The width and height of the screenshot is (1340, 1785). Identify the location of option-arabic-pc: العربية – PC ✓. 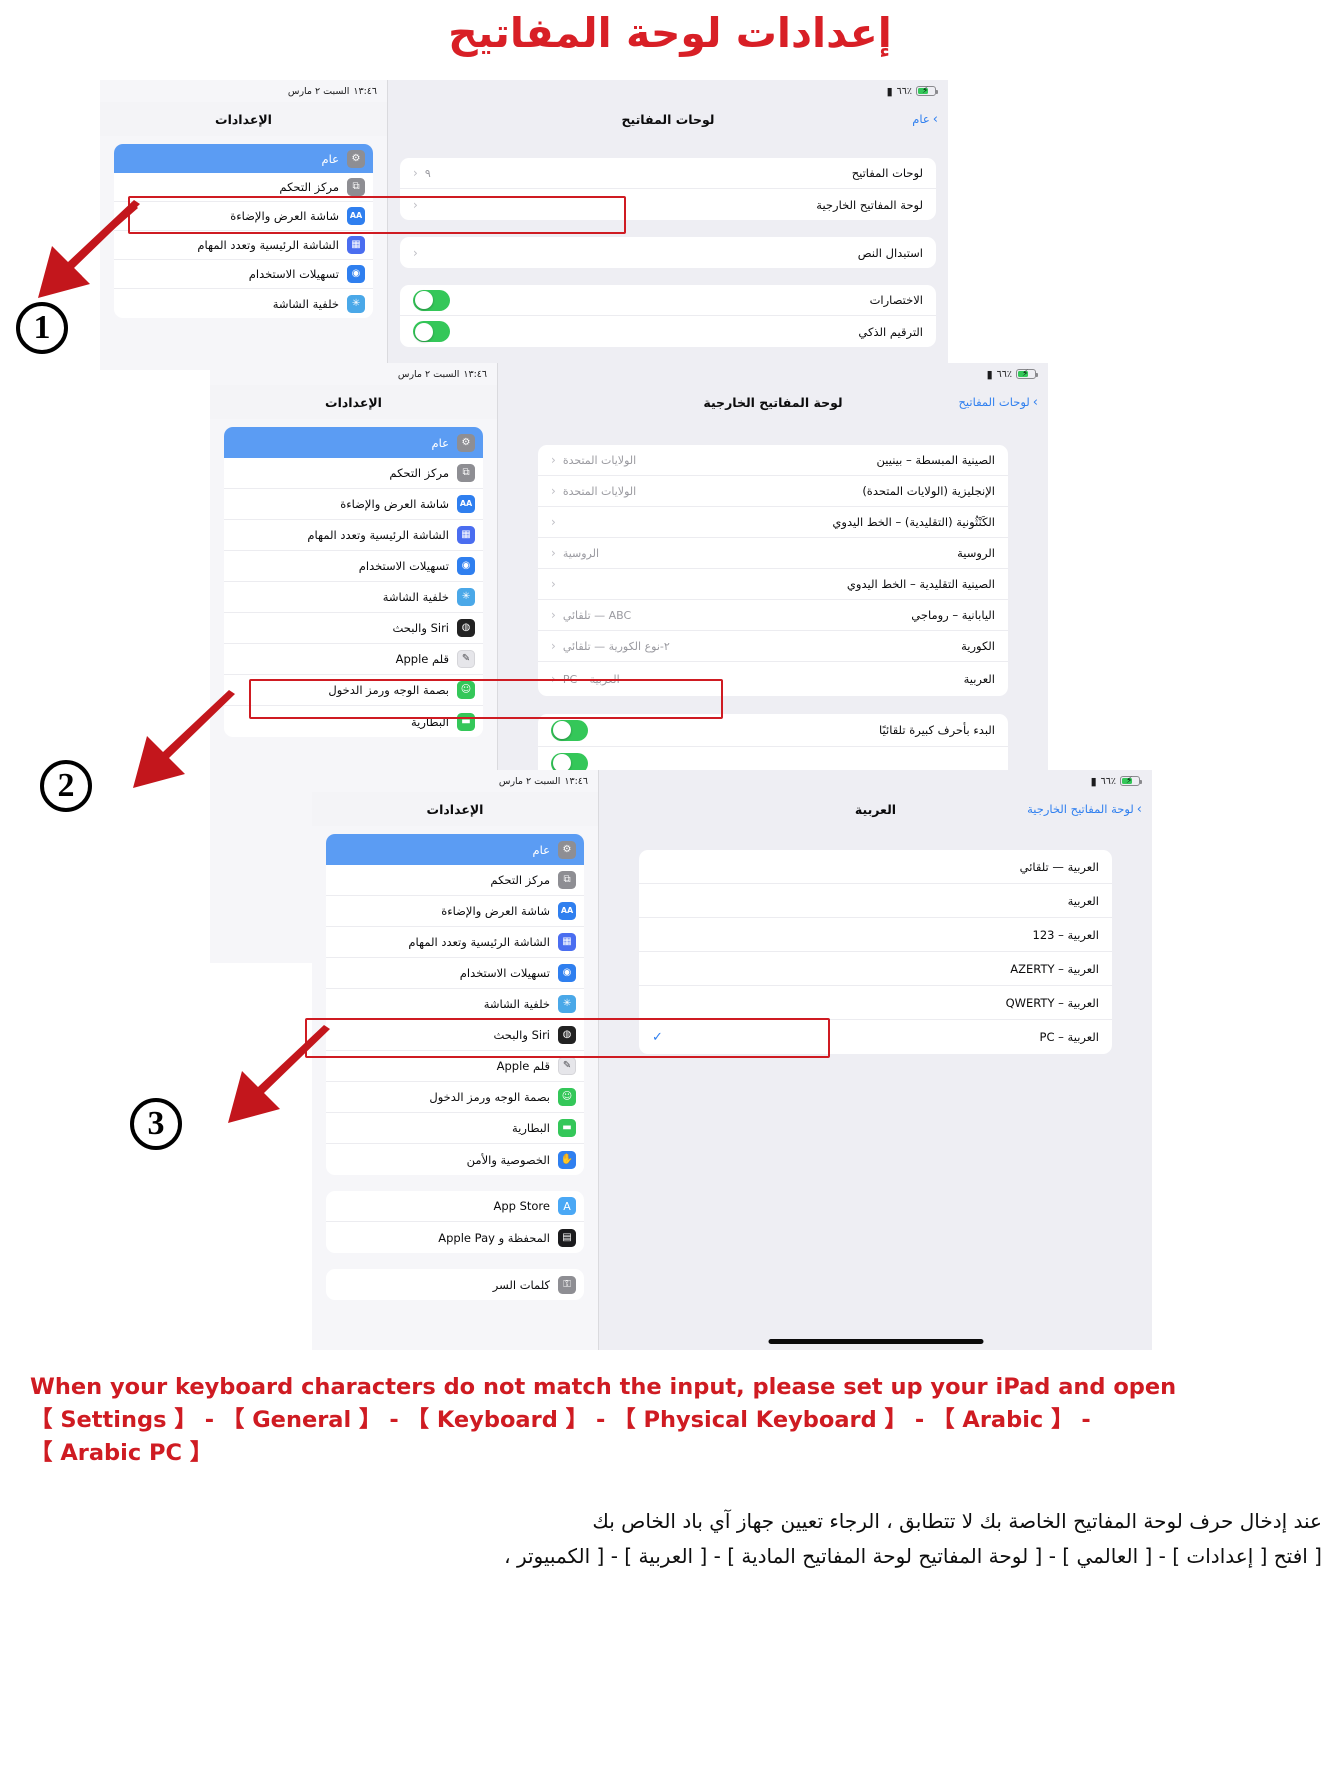
(875, 1037).